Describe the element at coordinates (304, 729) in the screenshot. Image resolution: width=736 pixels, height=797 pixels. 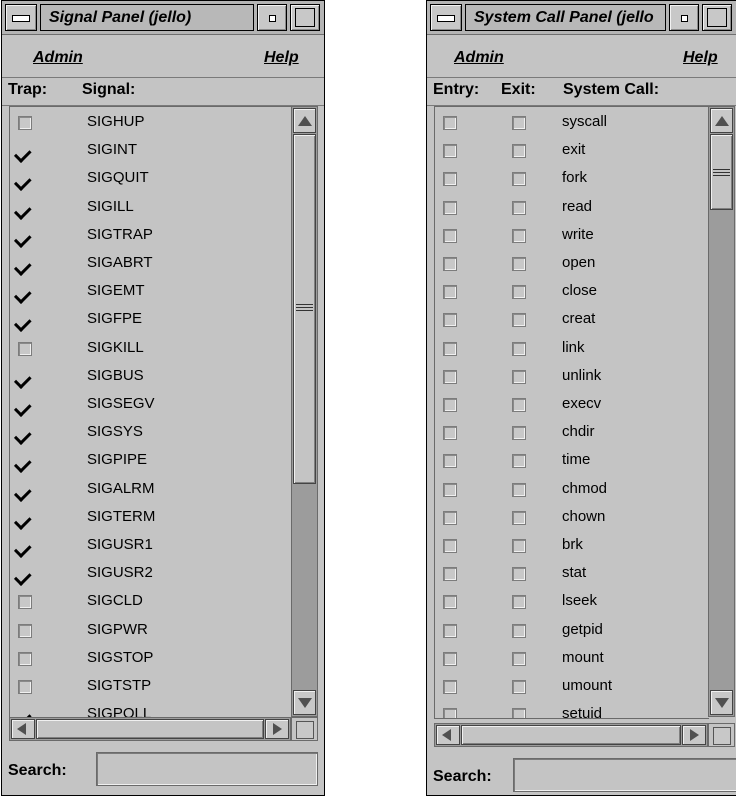
I see `scroll-corner` at that location.